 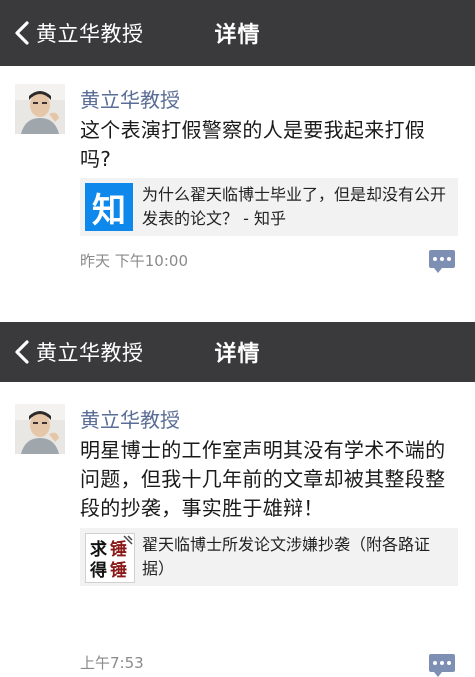 What do you see at coordinates (294, 206) in the screenshot?
I see `link-title: 为什么翟天临博士毕业了，但是却没有公开发表的论文？ - 知乎` at bounding box center [294, 206].